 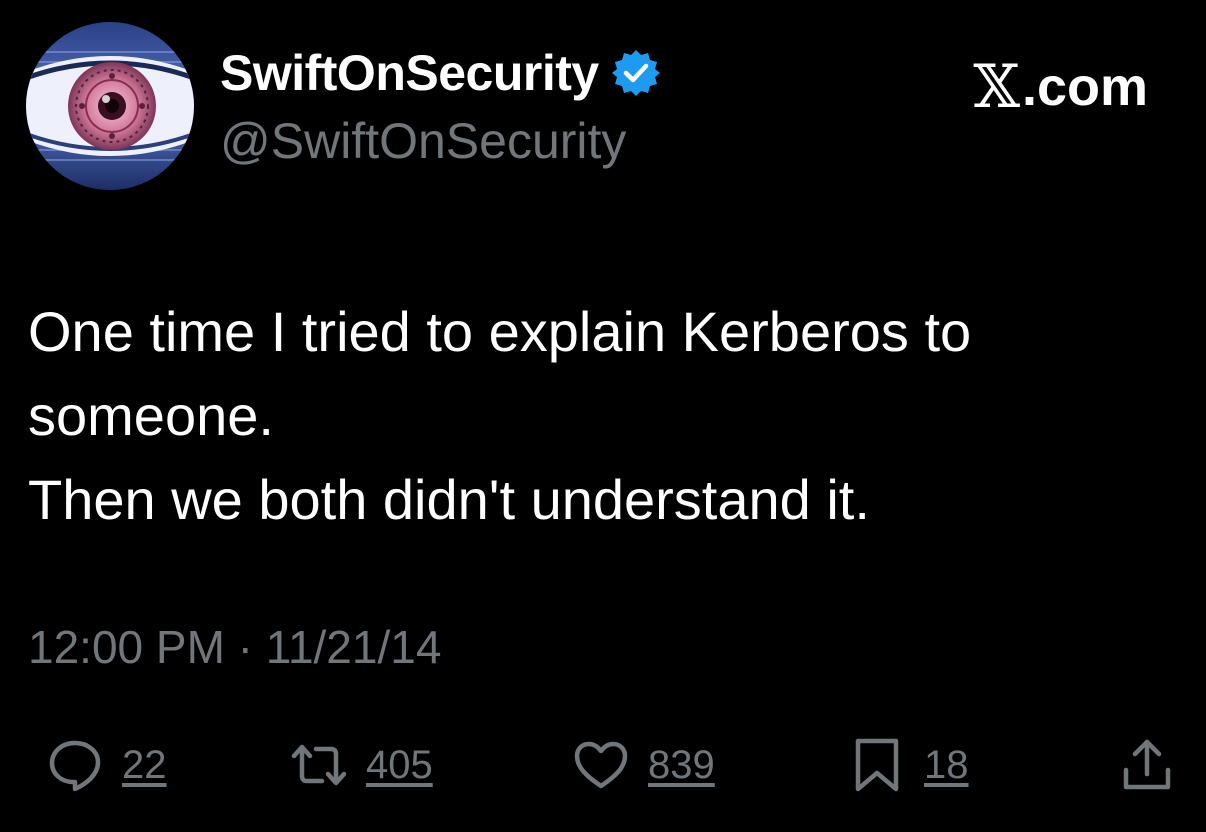 I want to click on reply-icon, so click(x=75, y=765).